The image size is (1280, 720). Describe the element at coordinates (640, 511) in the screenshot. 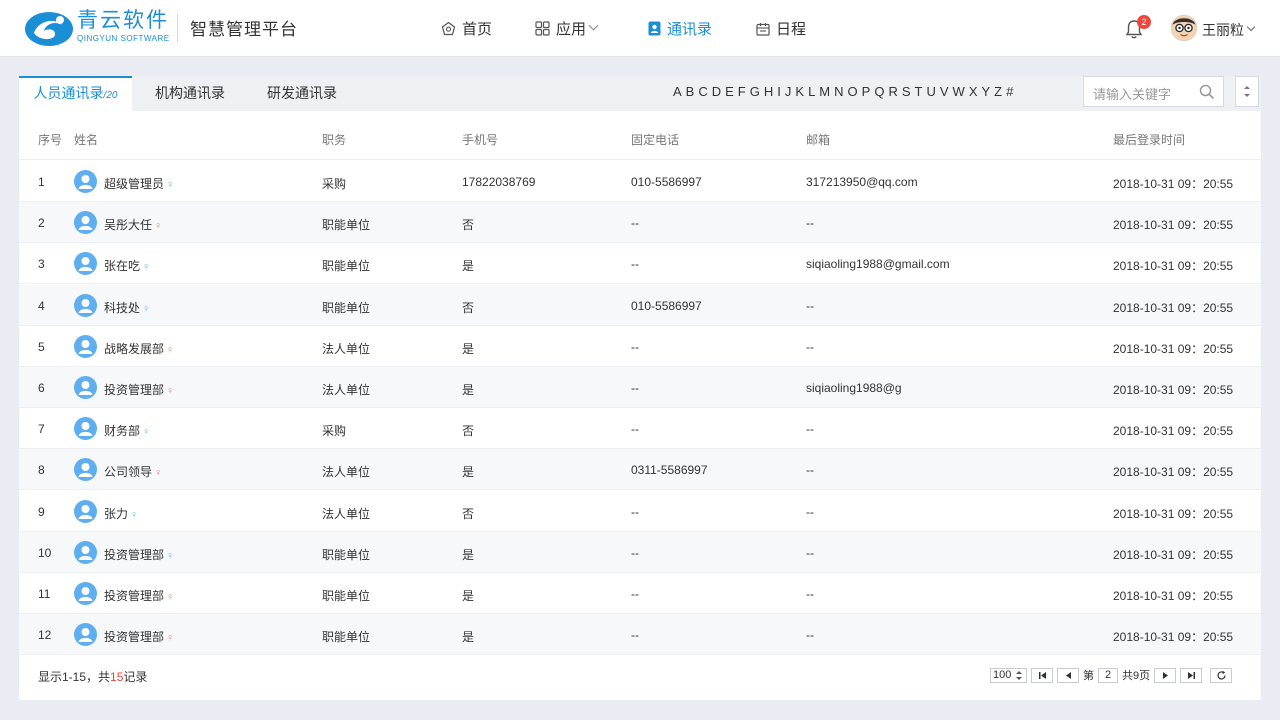

I see `table-row: 9 张力 ♀ 法人单位 否 -- -- 2018-10-31 09：20:55` at that location.